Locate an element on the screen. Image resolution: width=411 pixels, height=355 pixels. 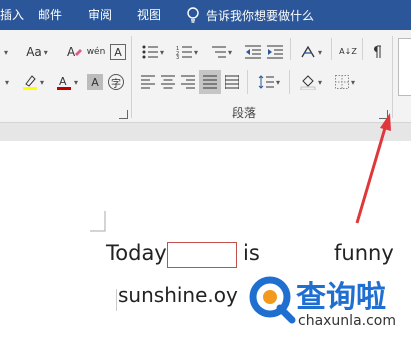
watermark-domain: chaxunla.com is located at coordinates (347, 321).